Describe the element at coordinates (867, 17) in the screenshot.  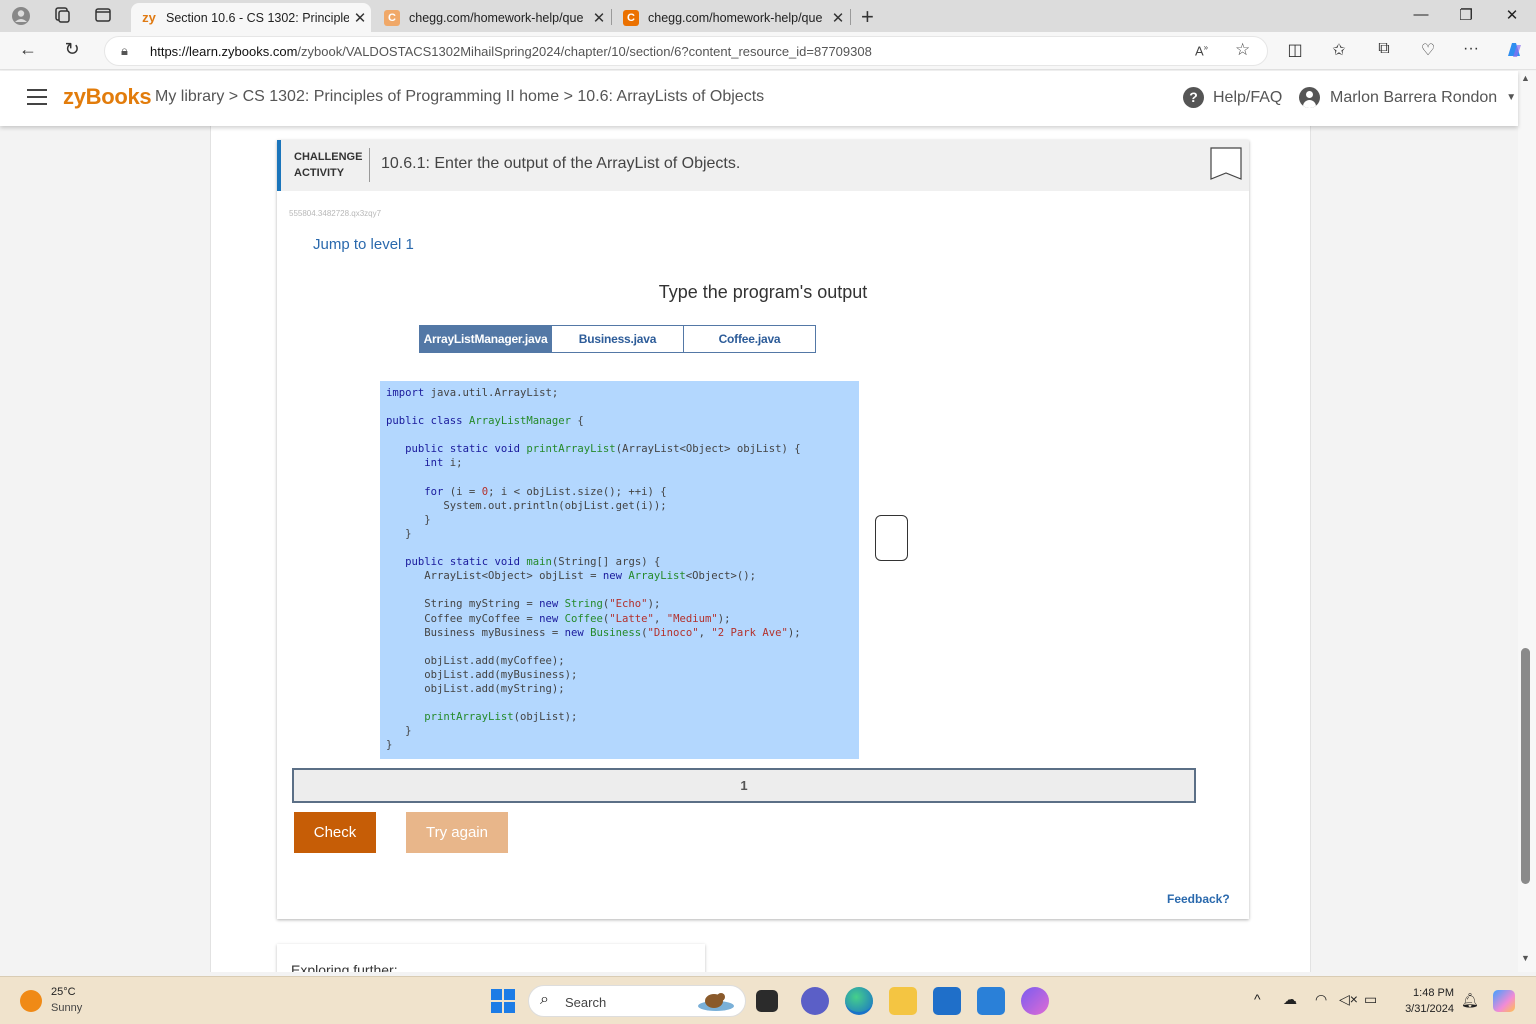
I see `new-tab-icon: +` at that location.